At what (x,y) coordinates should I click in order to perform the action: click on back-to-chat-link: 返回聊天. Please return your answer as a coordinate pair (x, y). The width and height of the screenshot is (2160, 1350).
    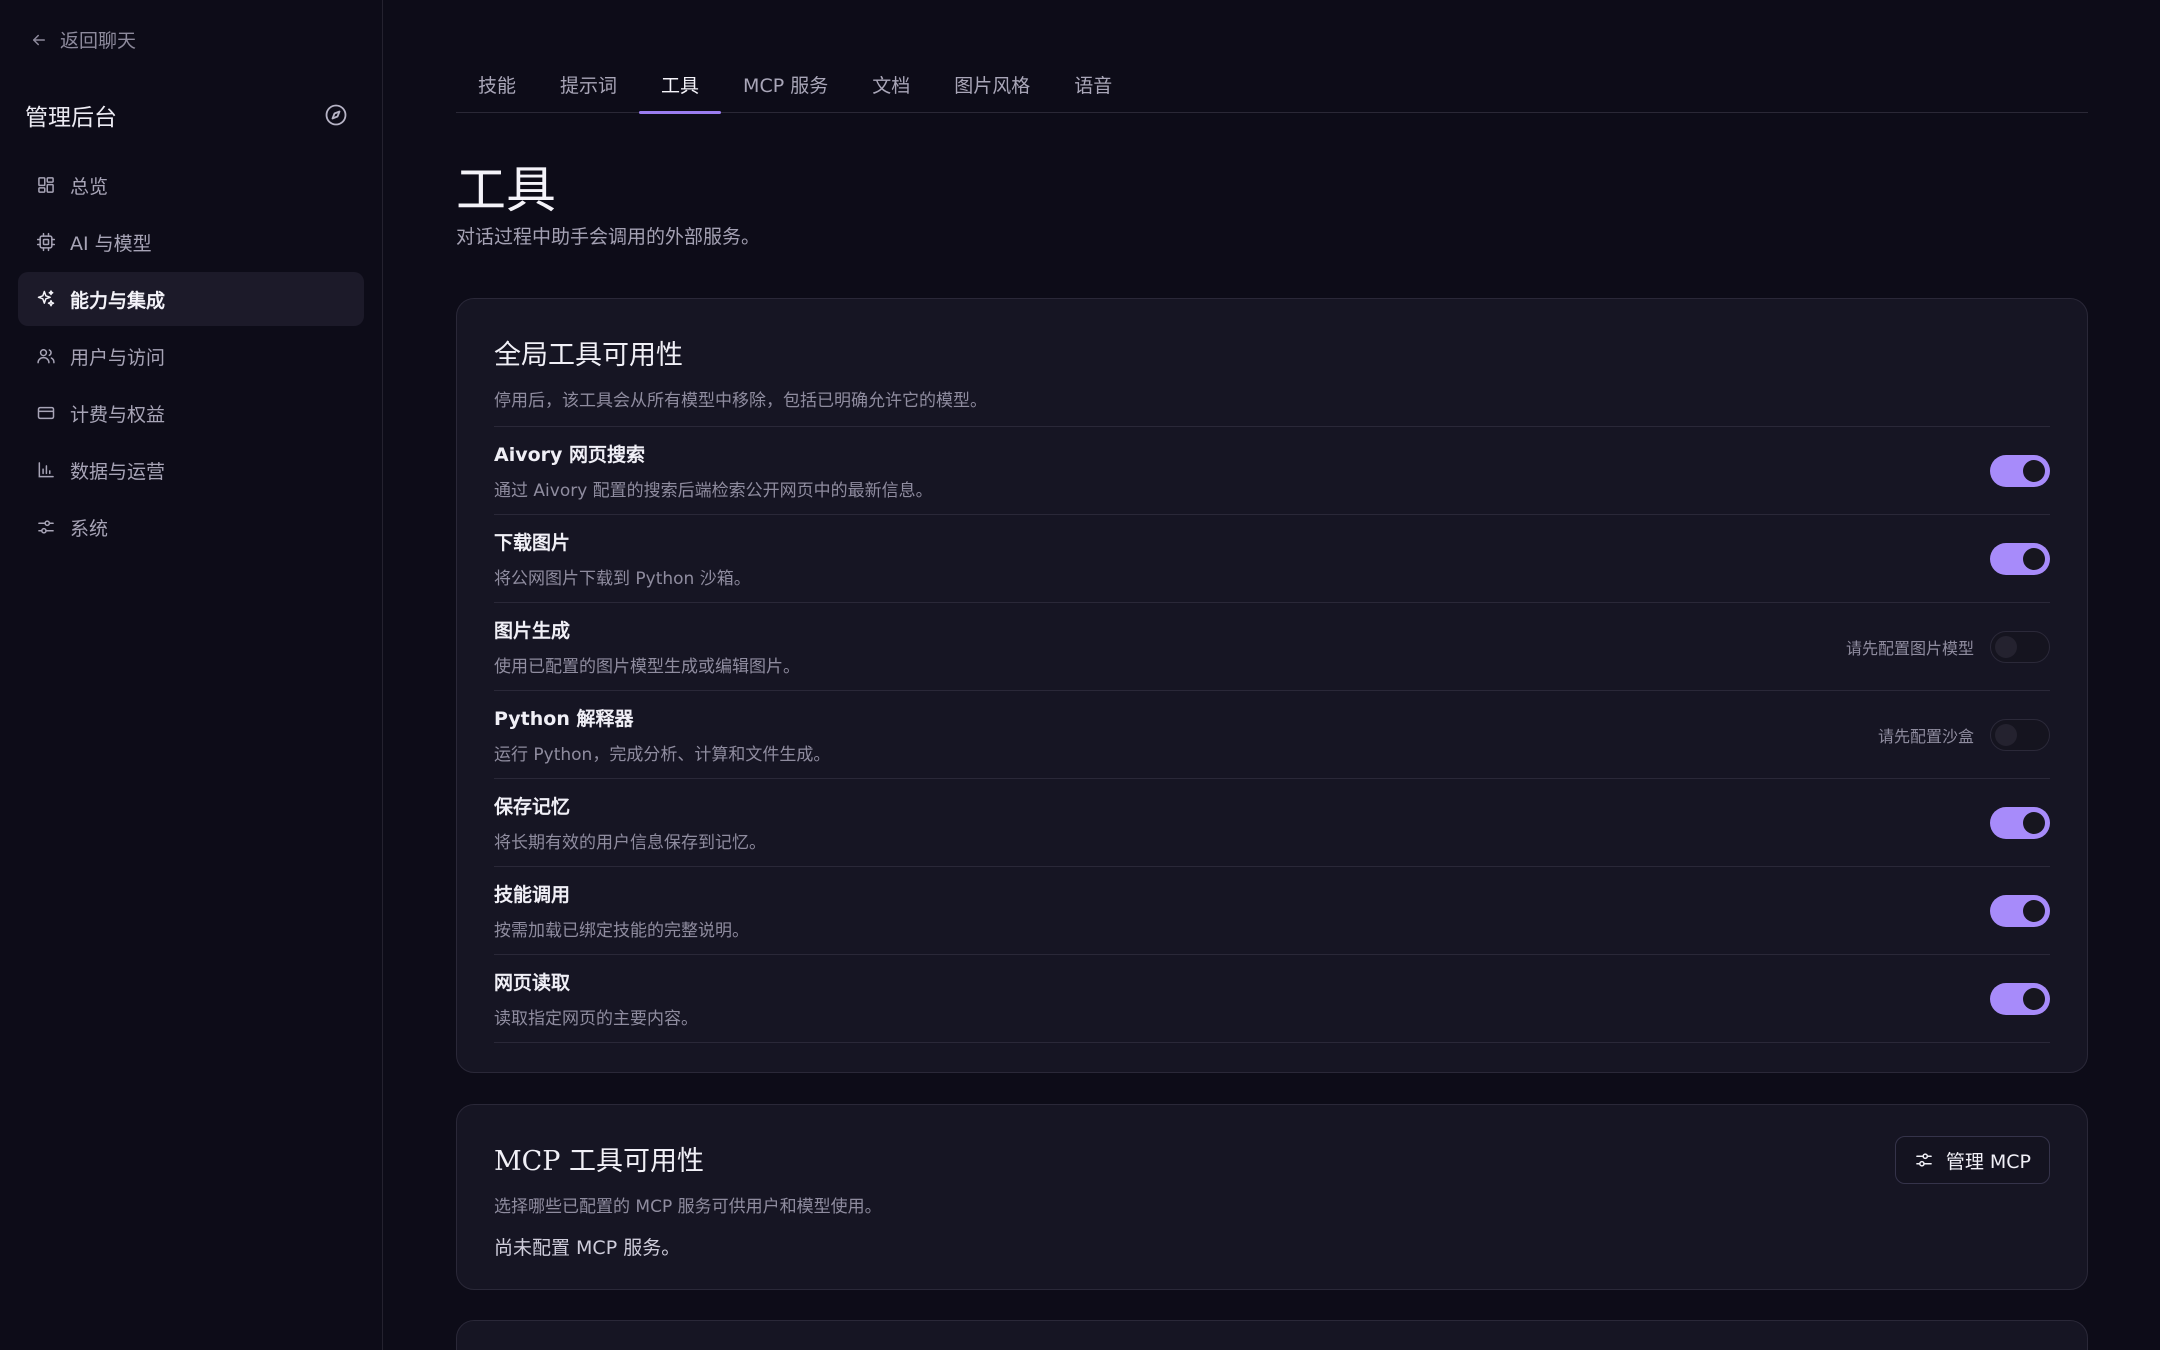
    Looking at the image, I should click on (83, 39).